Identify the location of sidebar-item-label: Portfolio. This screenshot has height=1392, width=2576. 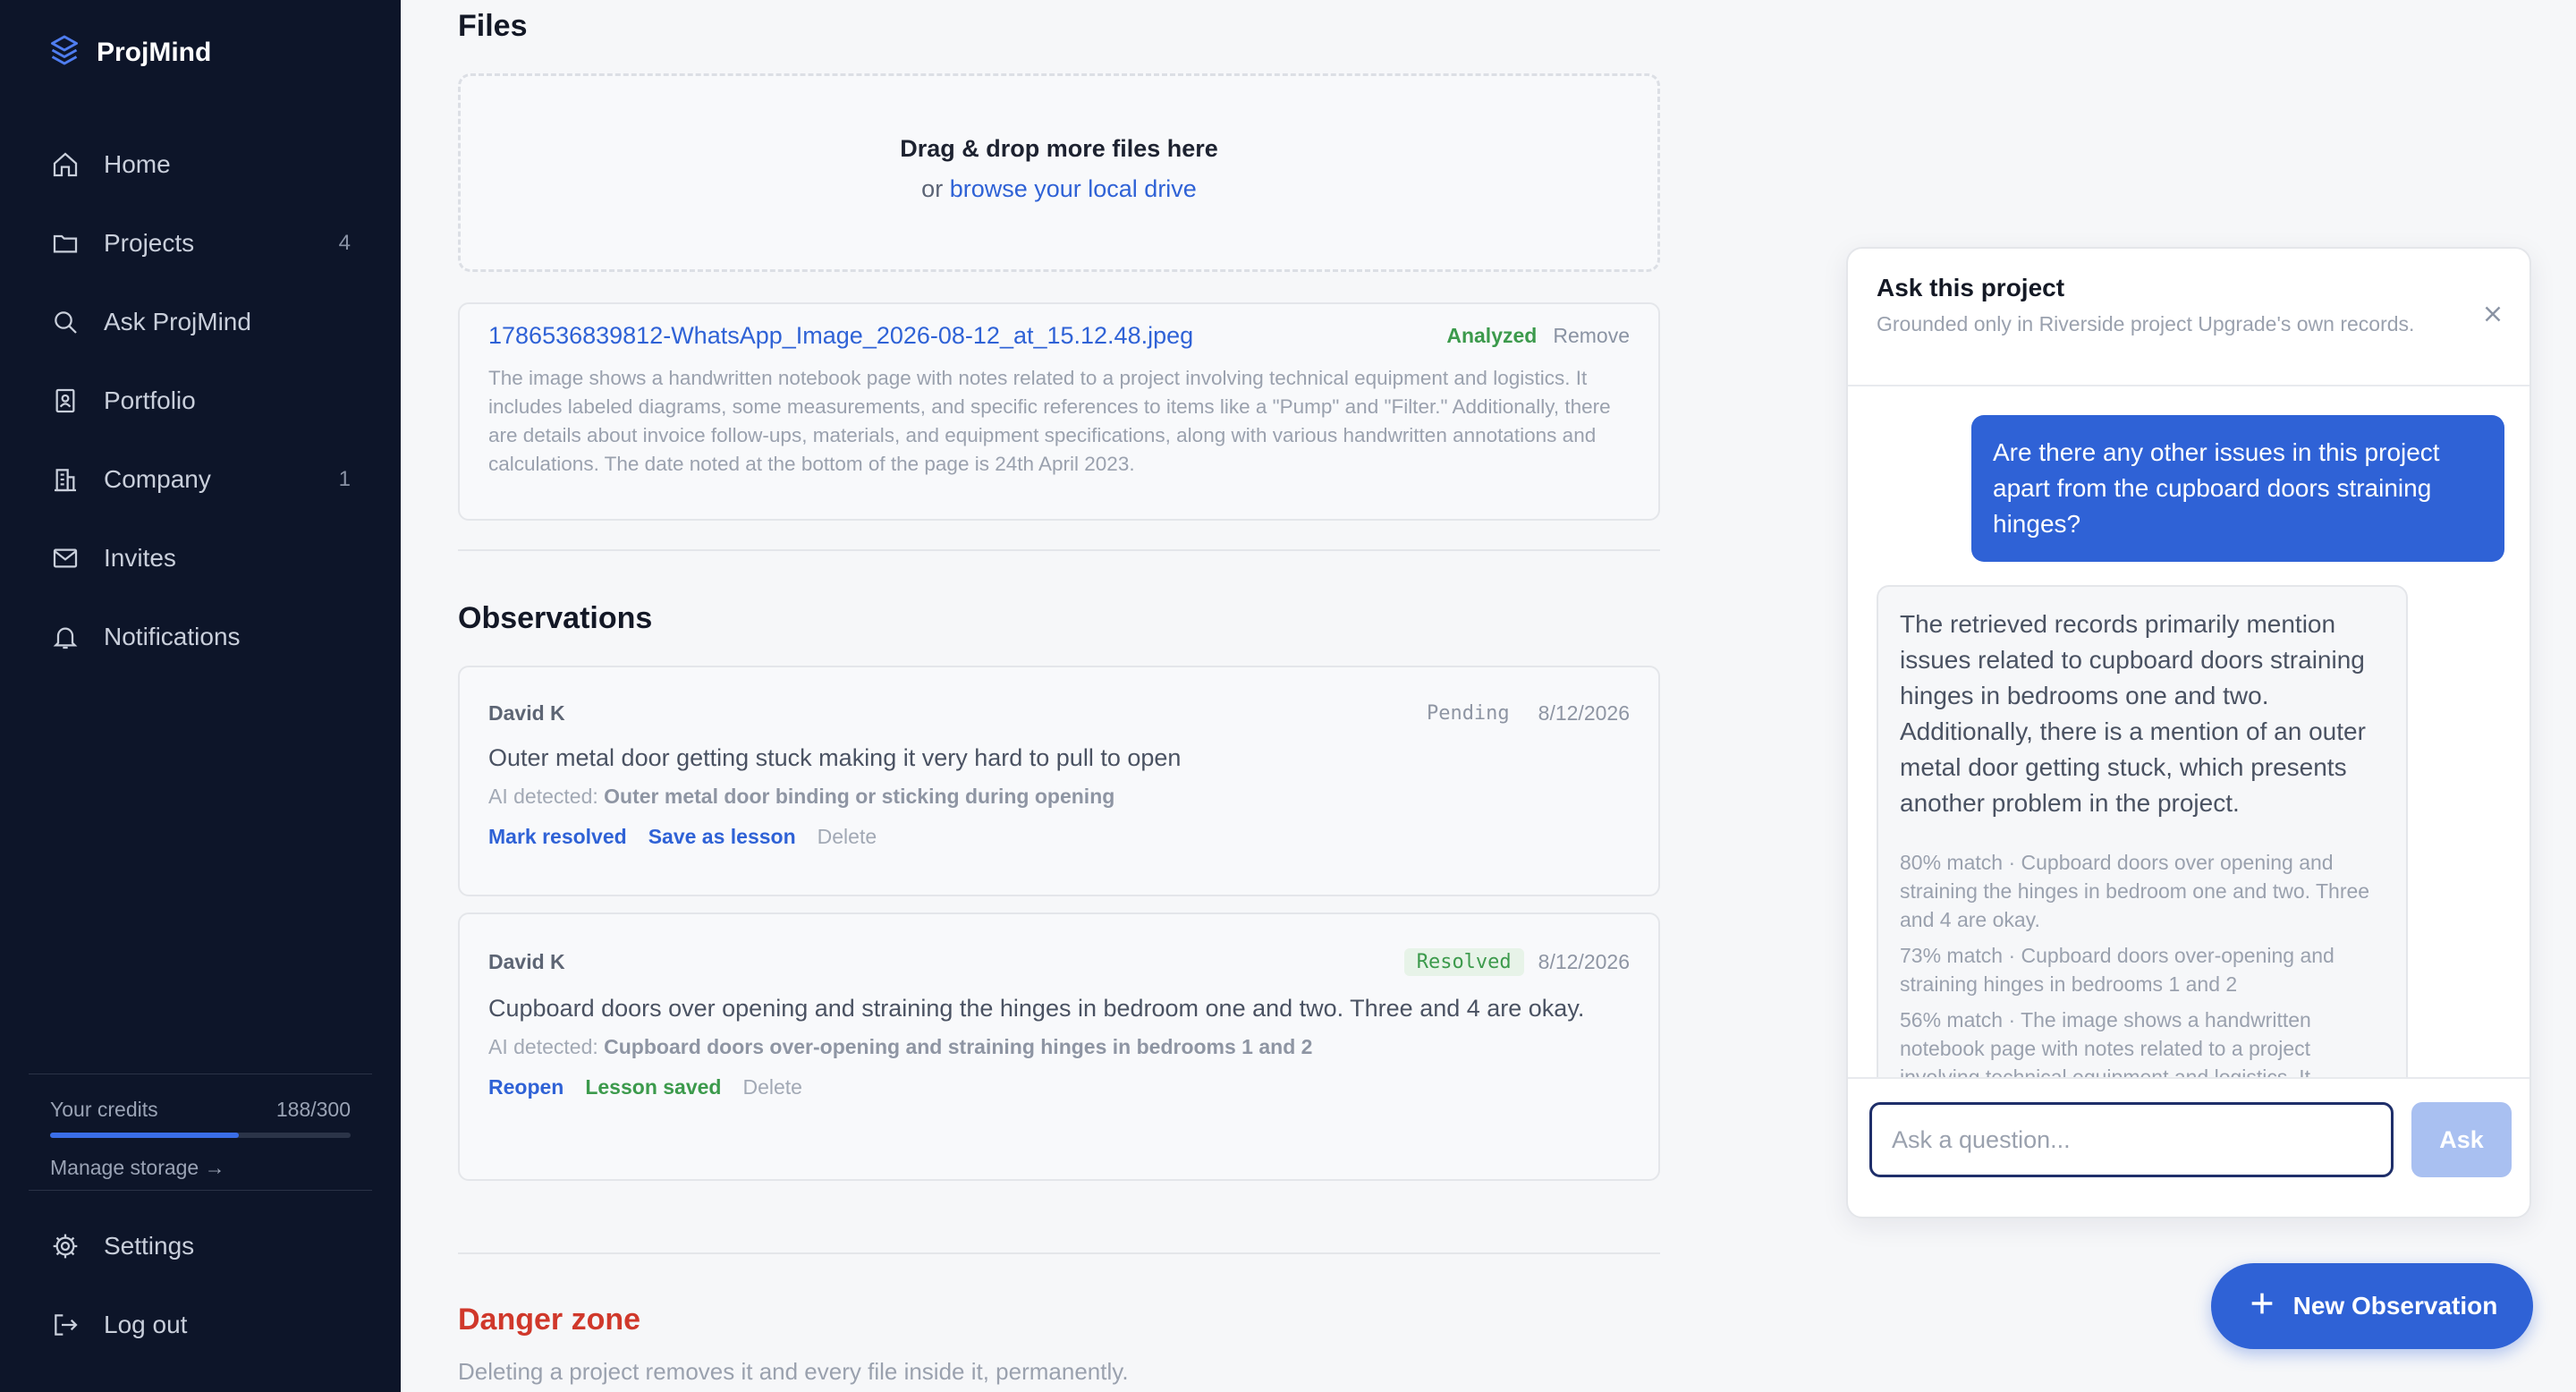
(150, 400).